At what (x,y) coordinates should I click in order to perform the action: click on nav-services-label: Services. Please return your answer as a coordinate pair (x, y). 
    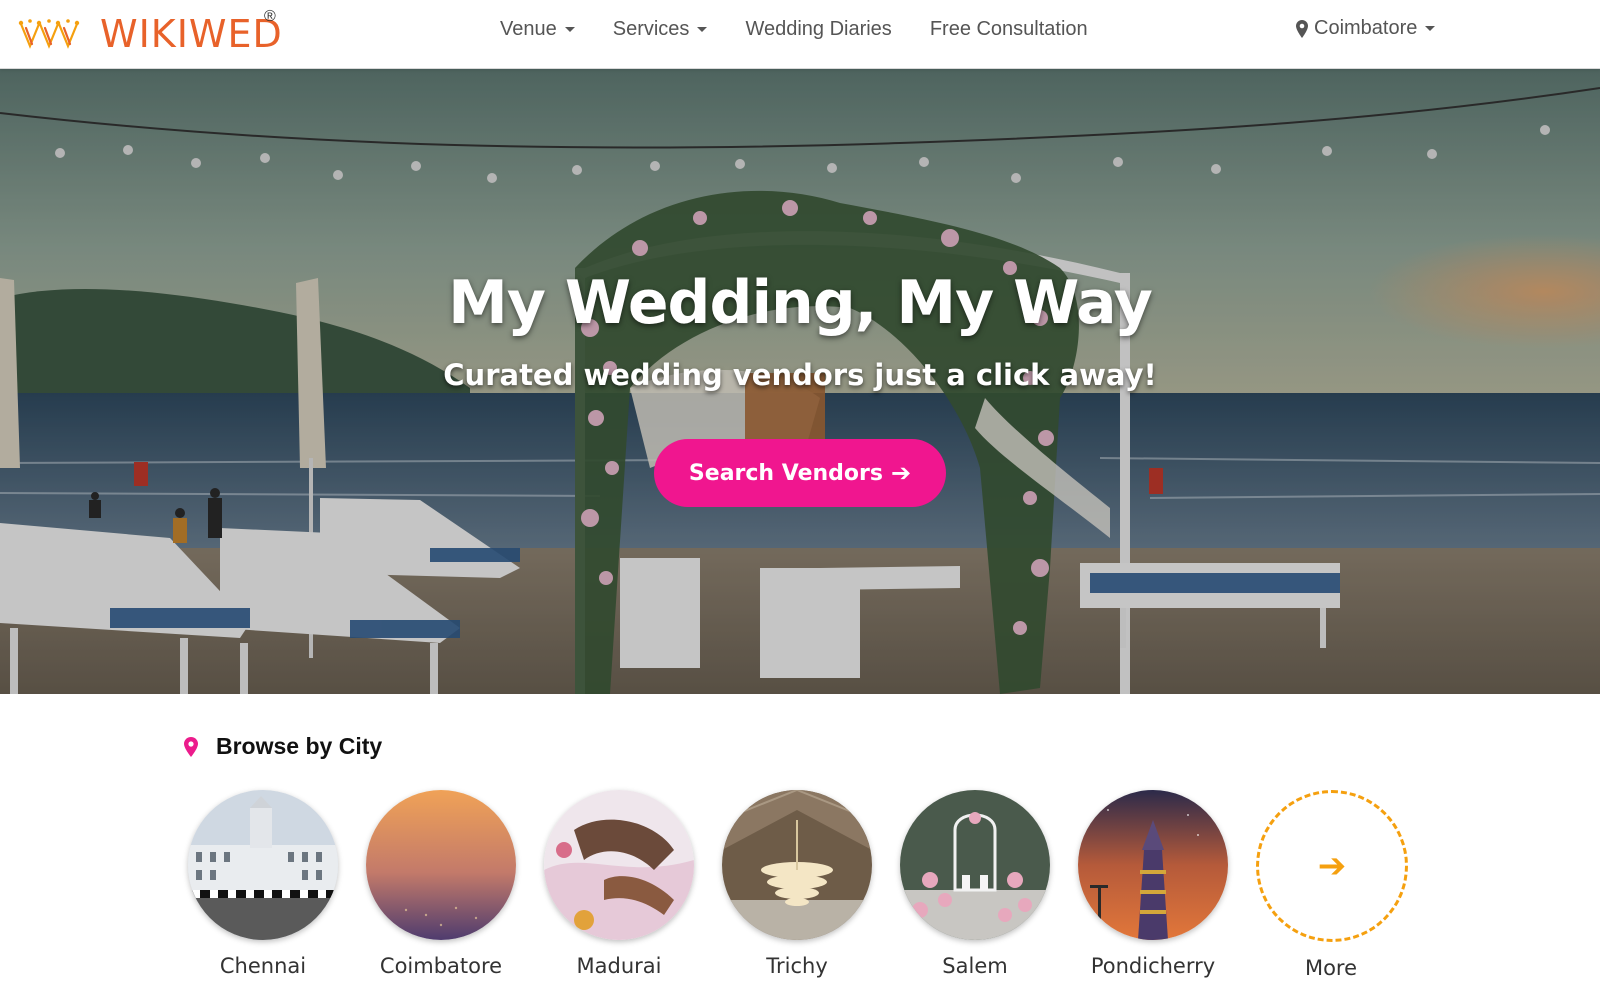
    Looking at the image, I should click on (651, 28).